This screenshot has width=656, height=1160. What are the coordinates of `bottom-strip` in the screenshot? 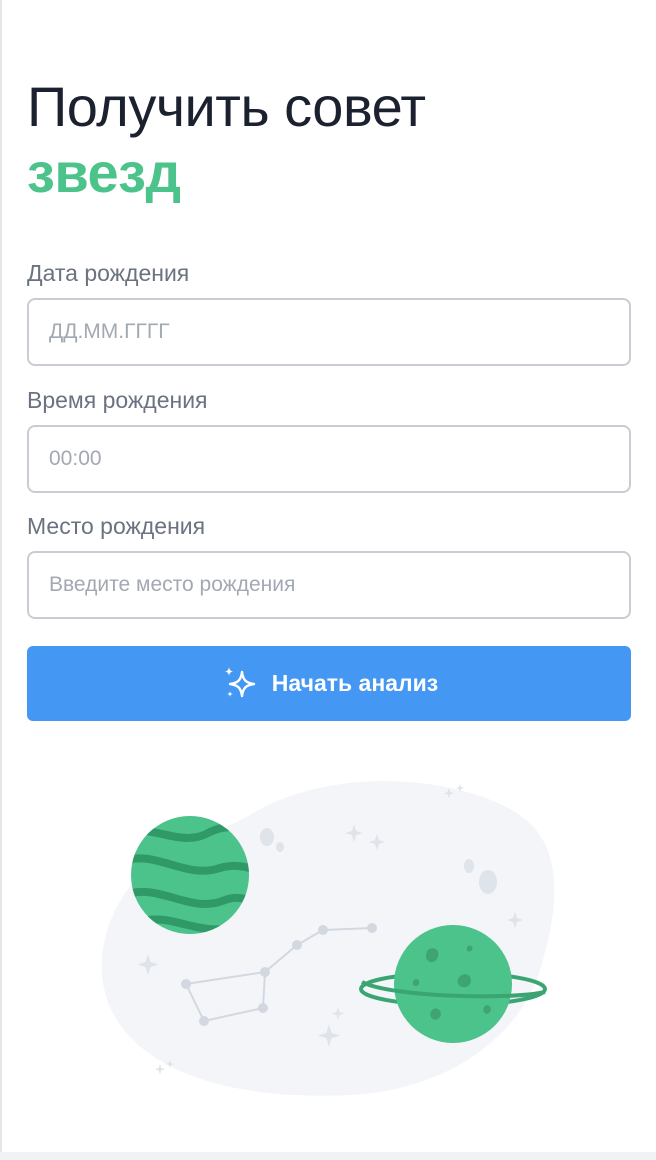 It's located at (328, 1156).